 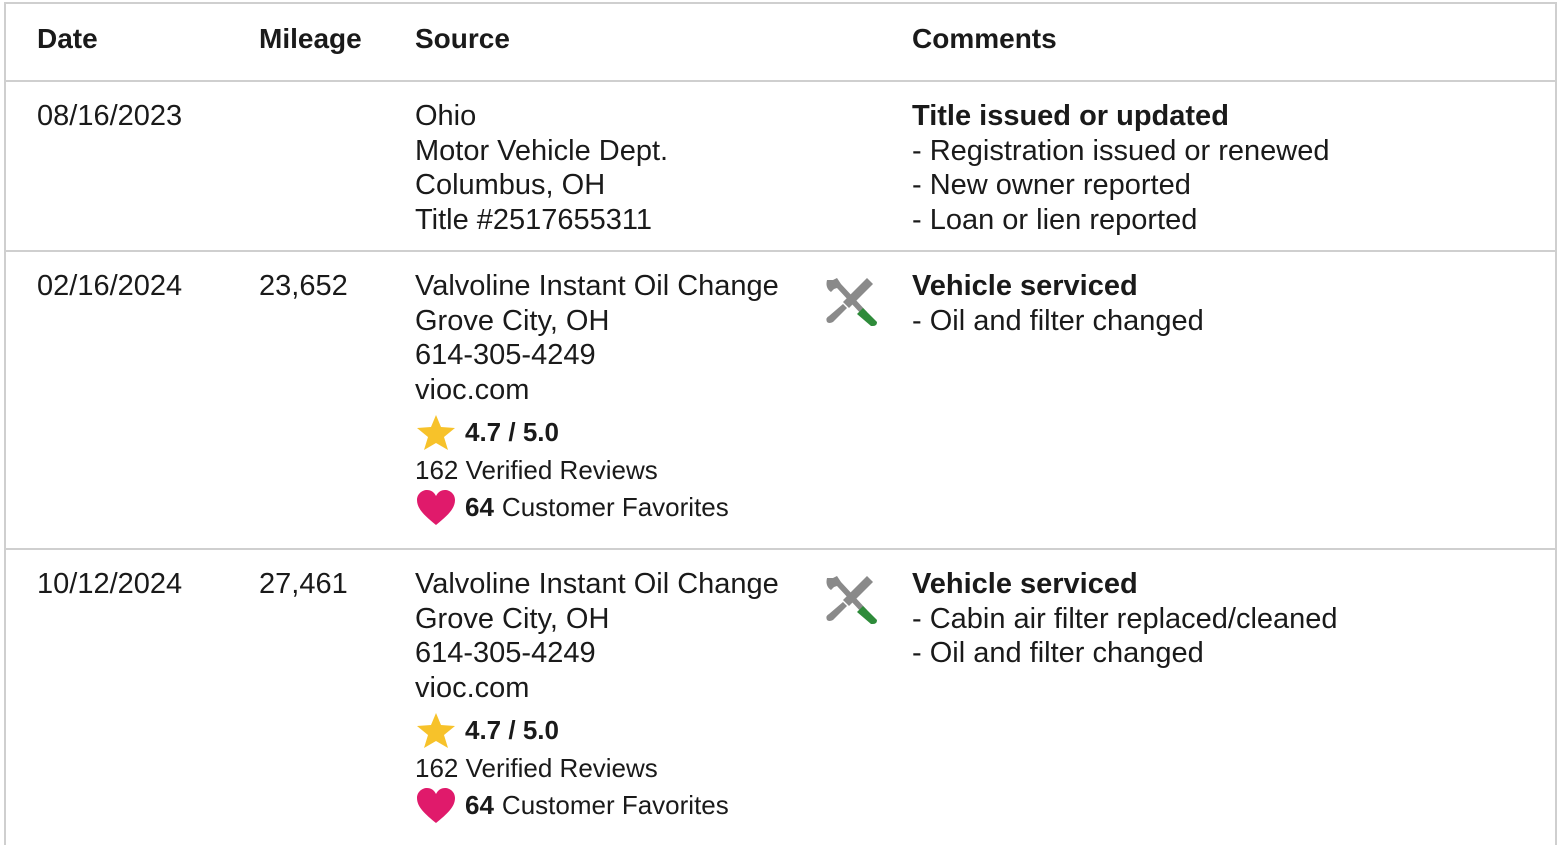 What do you see at coordinates (446, 116) in the screenshot?
I see `source-name: Ohio` at bounding box center [446, 116].